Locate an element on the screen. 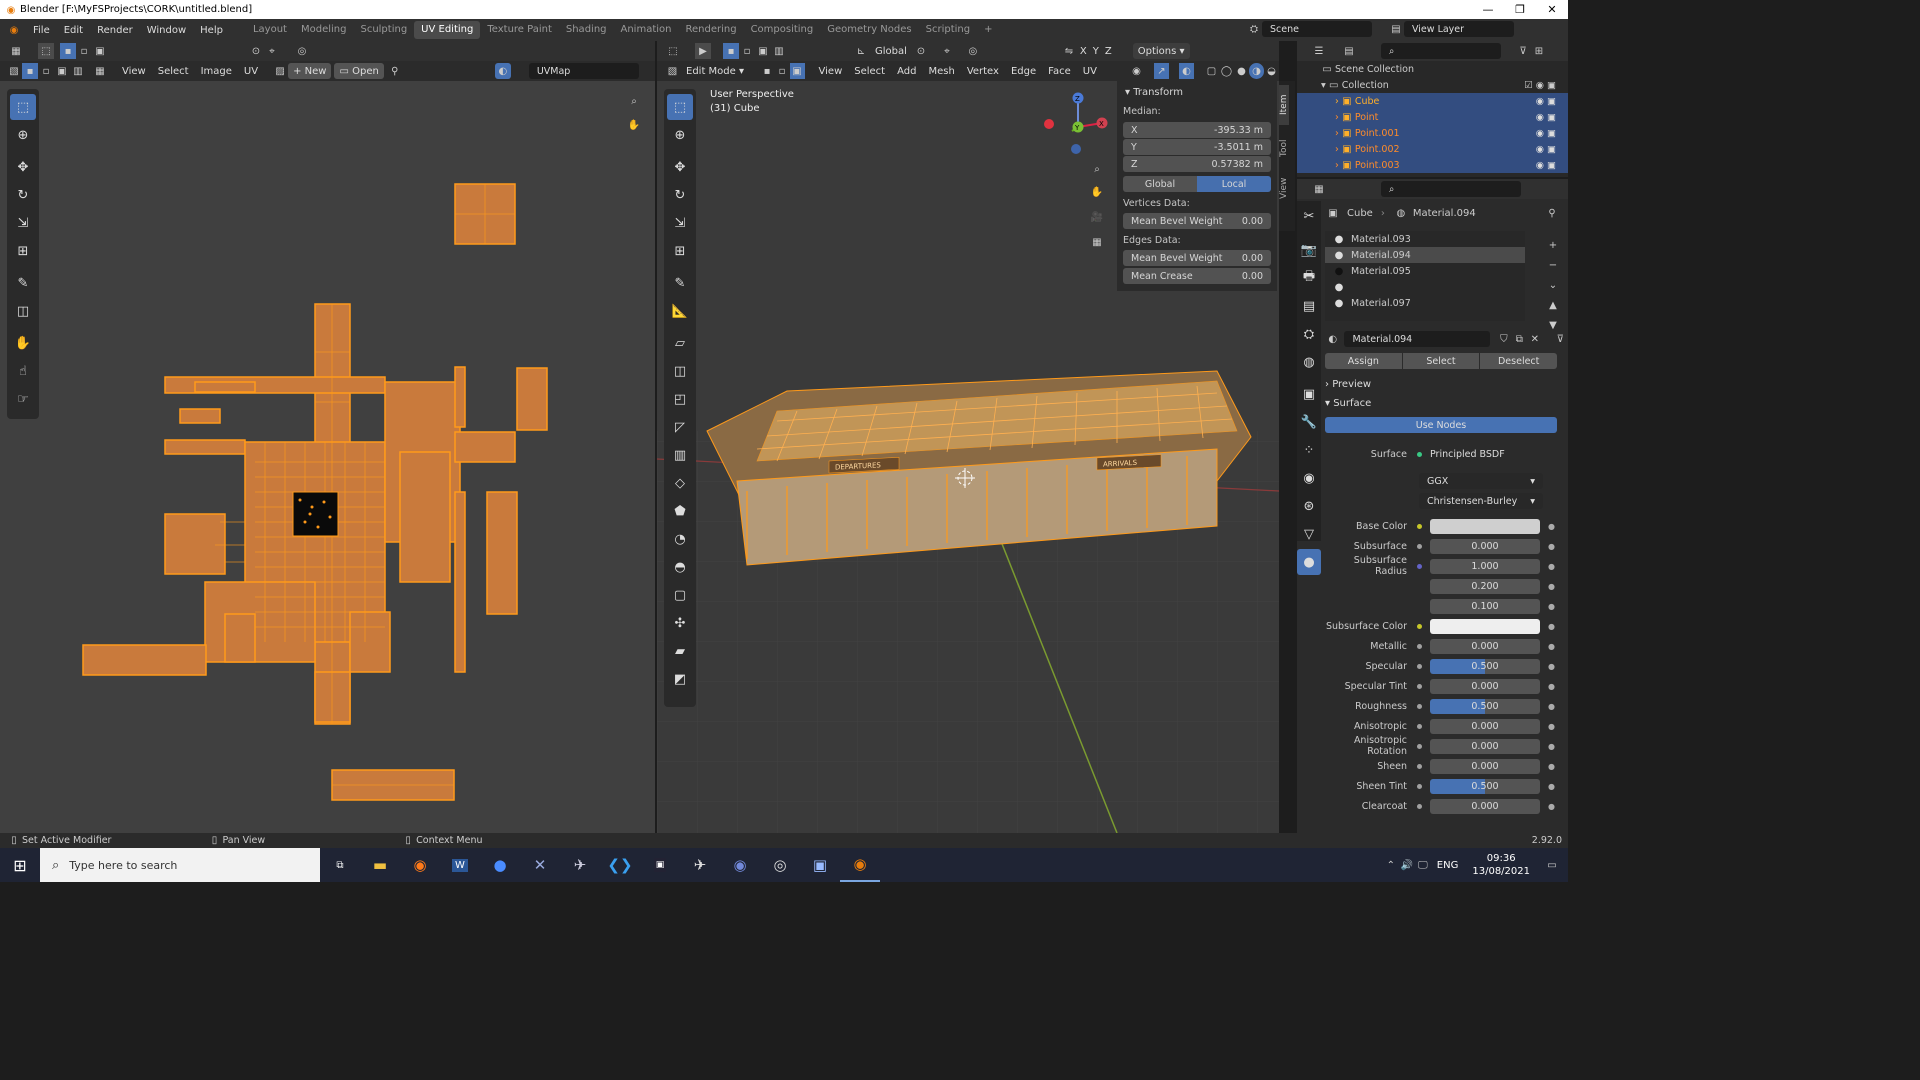  vp-measure-tool-icon: 📐 is located at coordinates (680, 311).